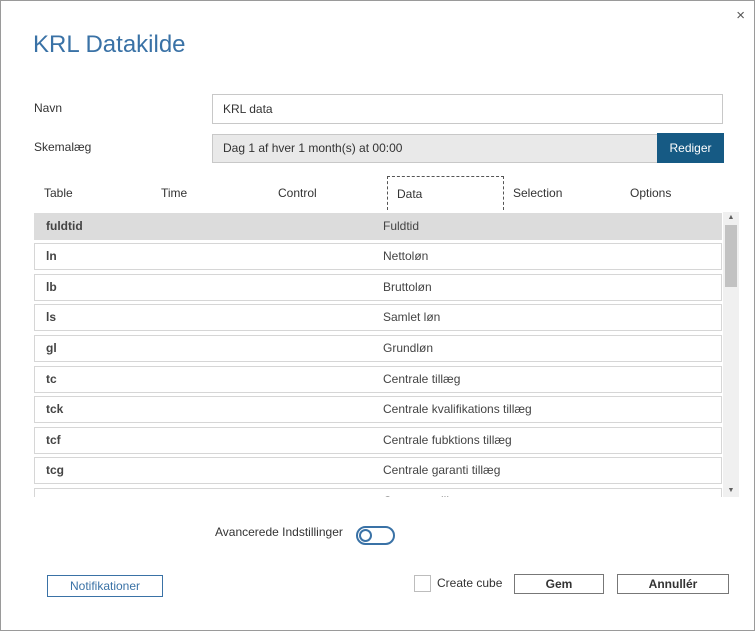  I want to click on advanced-settings-label: Avancerede Indstillinger, so click(279, 532).